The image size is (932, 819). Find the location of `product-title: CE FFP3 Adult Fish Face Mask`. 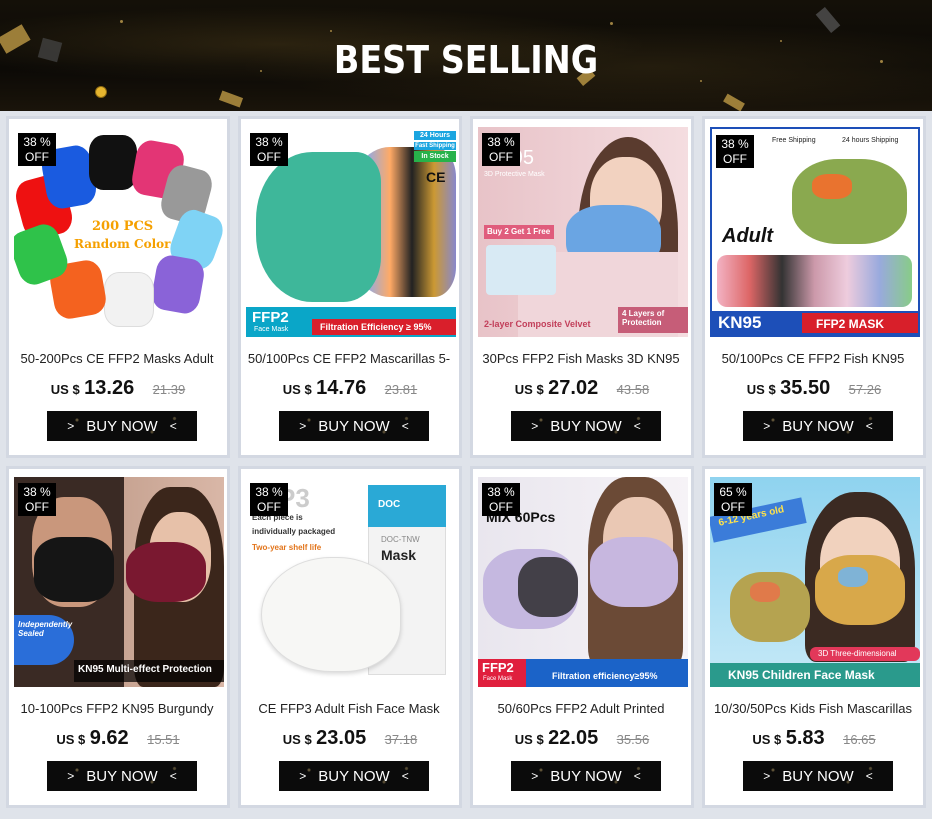

product-title: CE FFP3 Adult Fish Face Mask is located at coordinates (349, 711).